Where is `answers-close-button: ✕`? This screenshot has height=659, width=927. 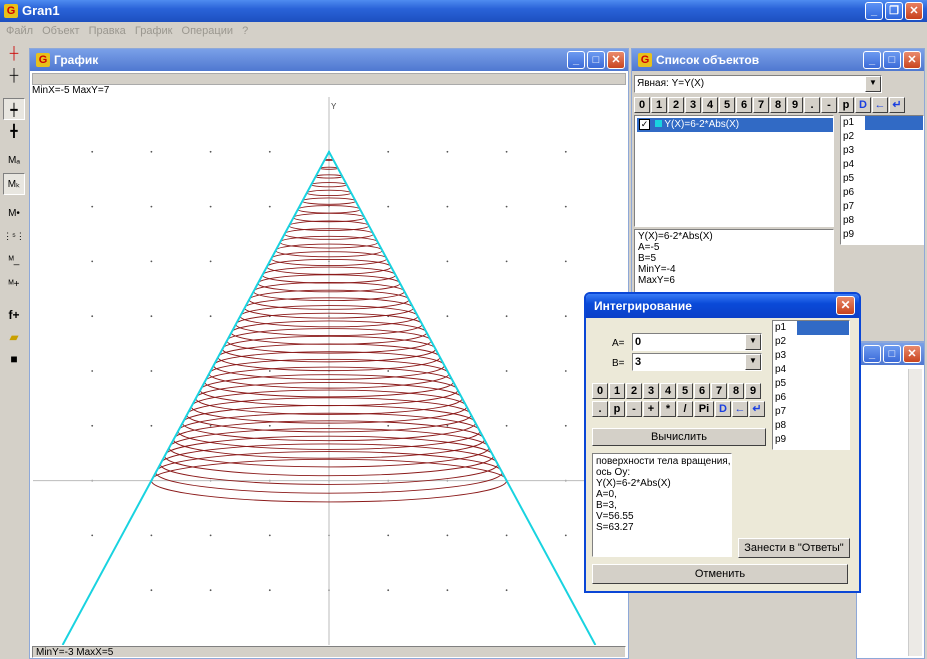
answers-close-button: ✕ is located at coordinates (912, 354).